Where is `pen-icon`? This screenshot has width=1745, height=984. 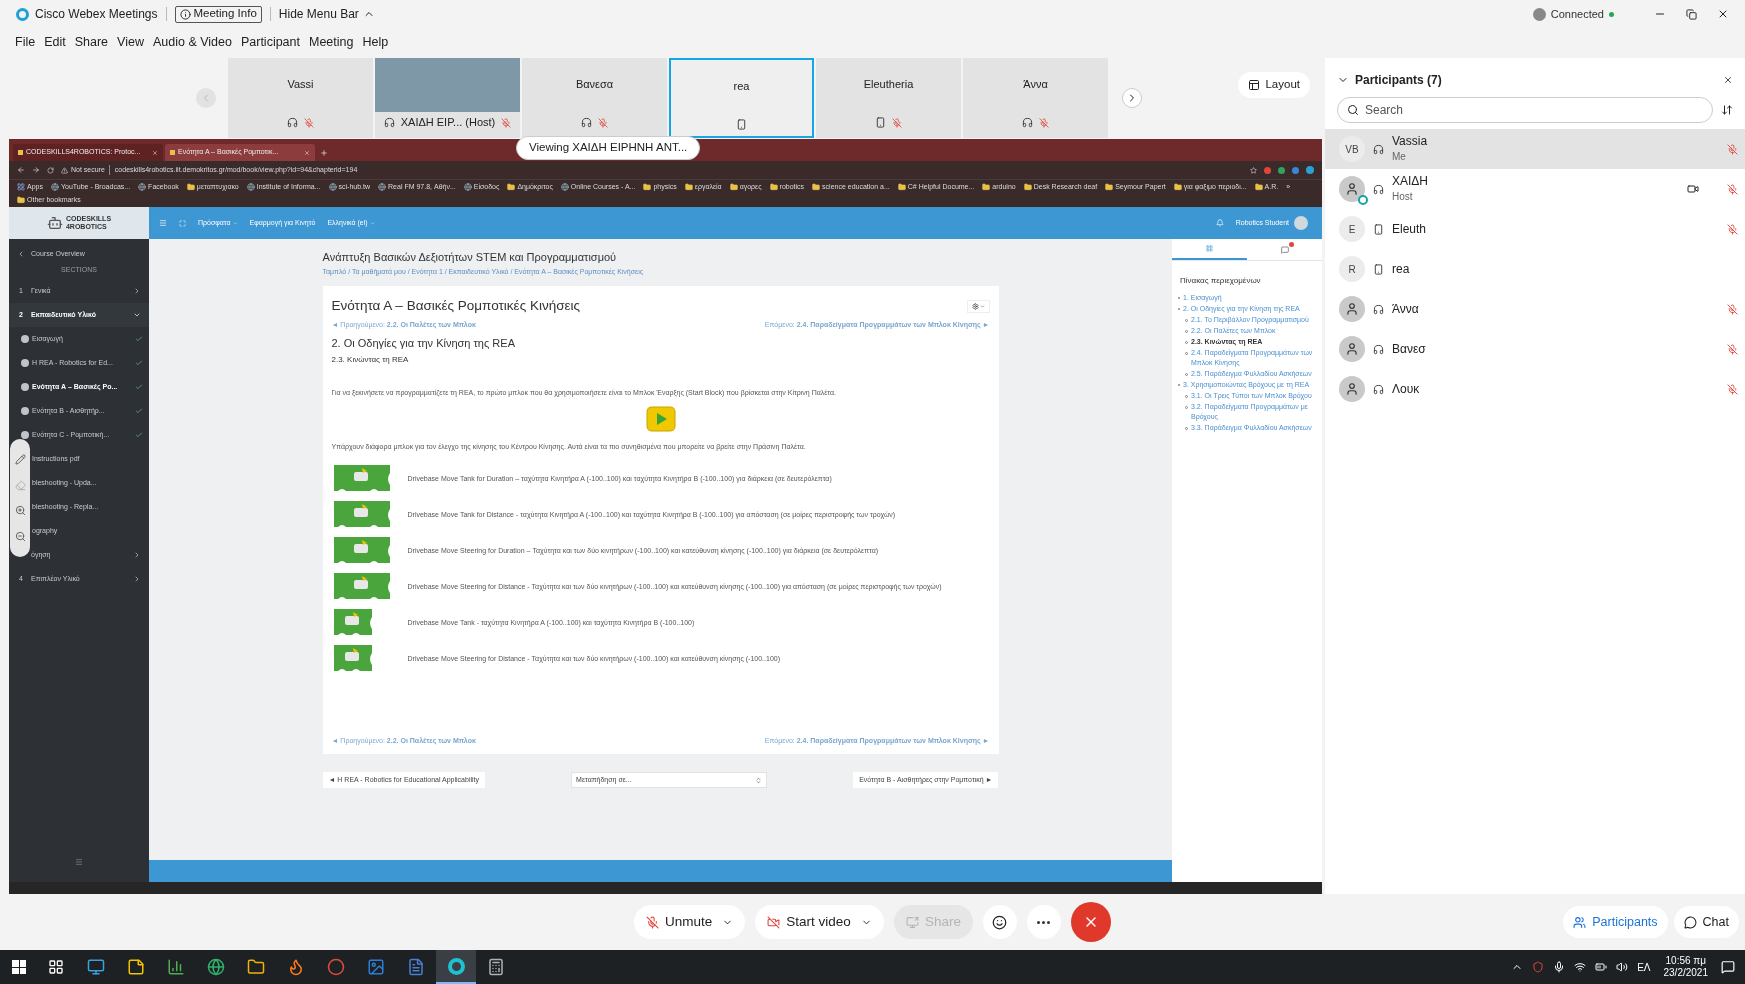 pen-icon is located at coordinates (20, 460).